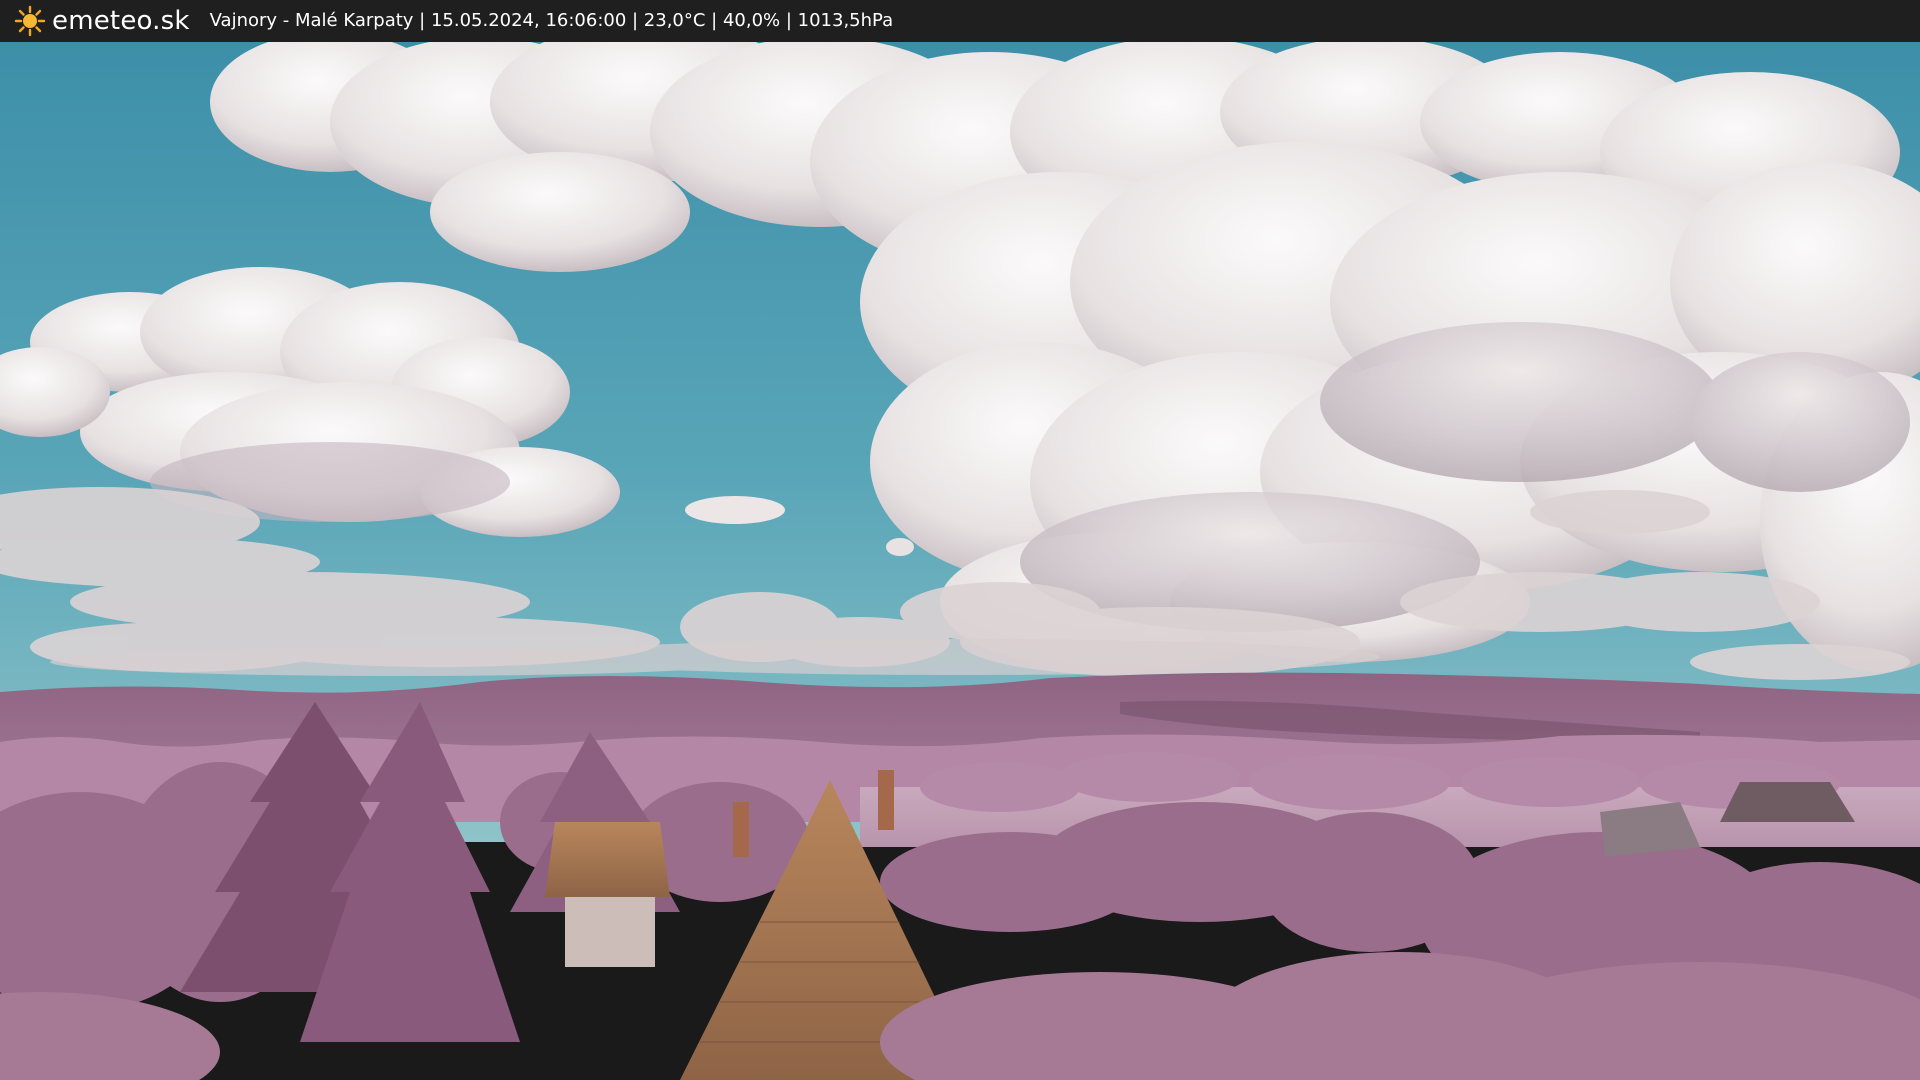 This screenshot has height=1080, width=1920. I want to click on sun-icon, so click(30, 21).